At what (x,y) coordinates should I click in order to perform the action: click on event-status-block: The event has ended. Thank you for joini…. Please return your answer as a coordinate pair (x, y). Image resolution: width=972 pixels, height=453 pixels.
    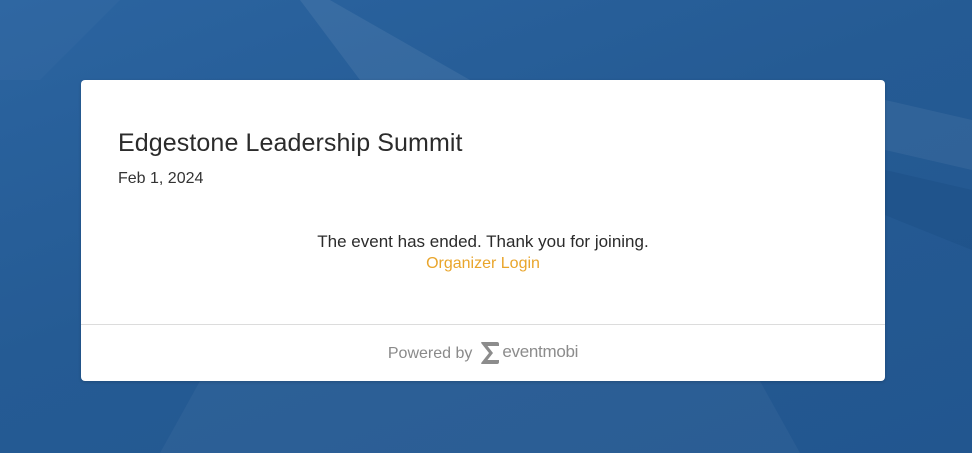
    Looking at the image, I should click on (483, 252).